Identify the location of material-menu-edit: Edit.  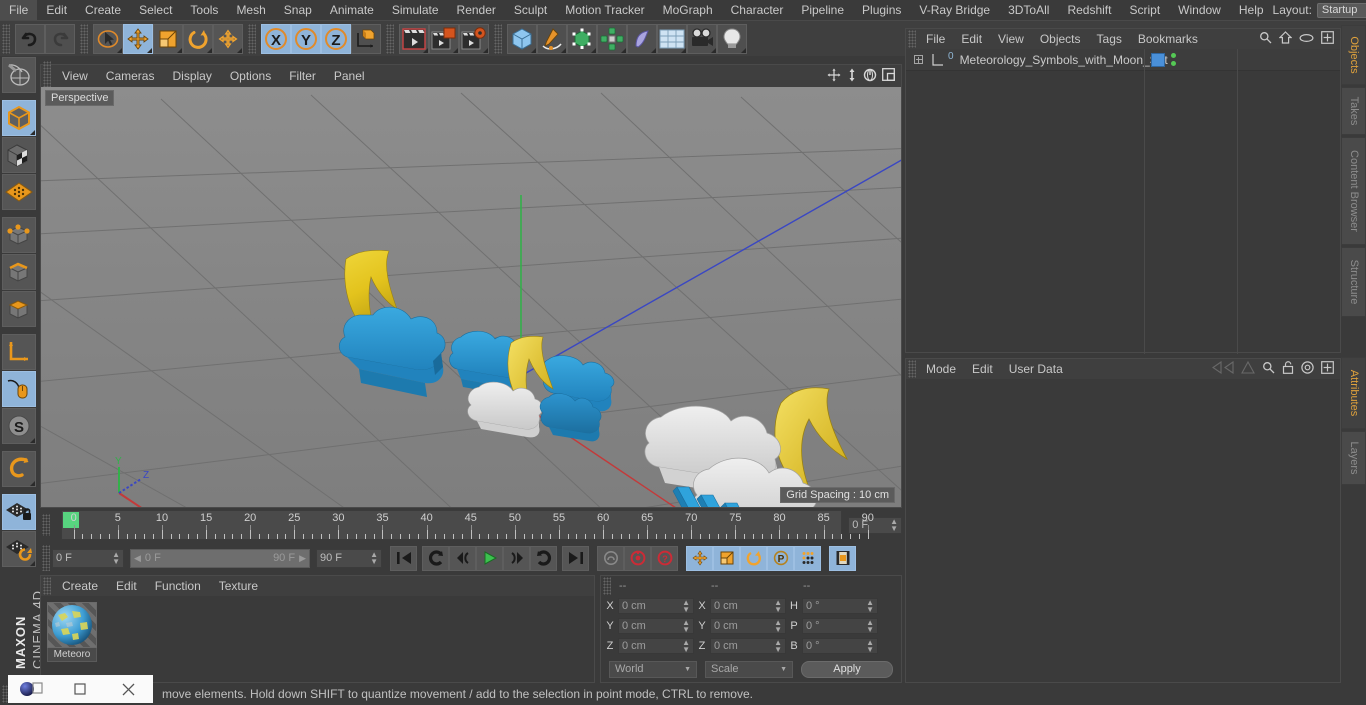
(126, 586).